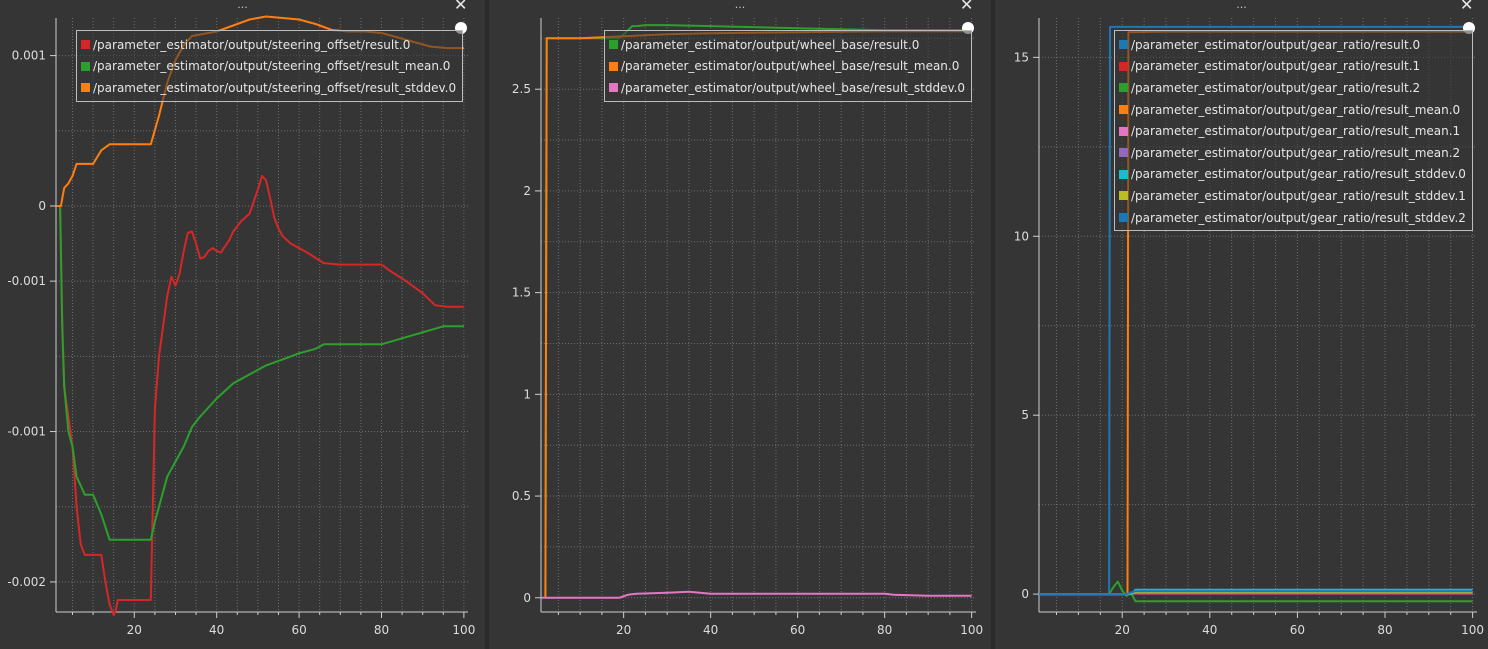 This screenshot has width=1488, height=649. Describe the element at coordinates (1025, 415) in the screenshot. I see `y-tick-label: 5` at that location.